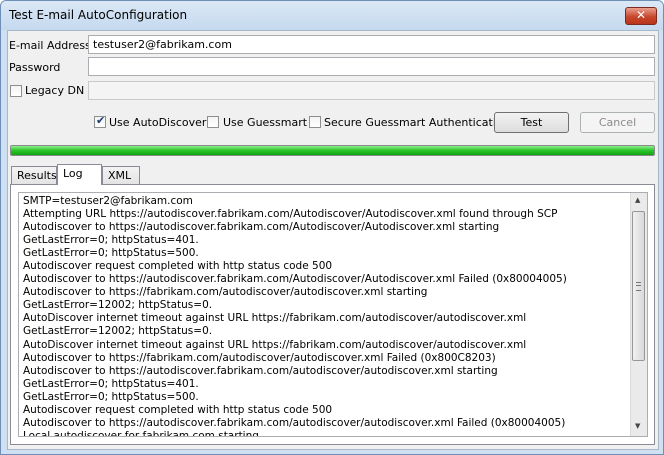 The image size is (664, 455). I want to click on log-scrollbar: ▲ ▼, so click(638, 314).